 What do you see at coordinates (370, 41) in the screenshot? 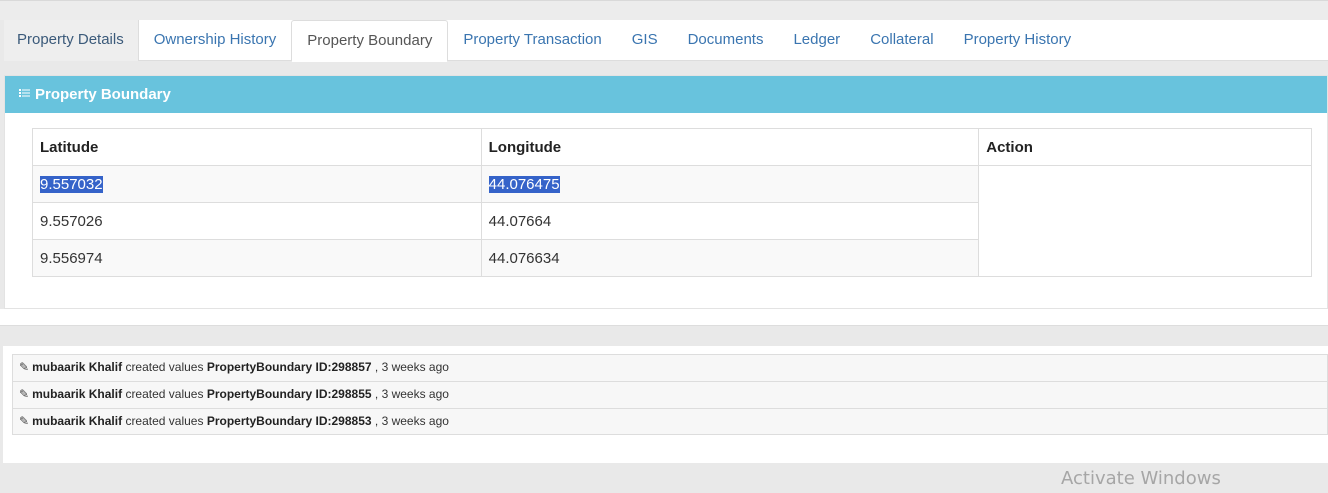
I see `tab-property-boundary: Property Boundary` at bounding box center [370, 41].